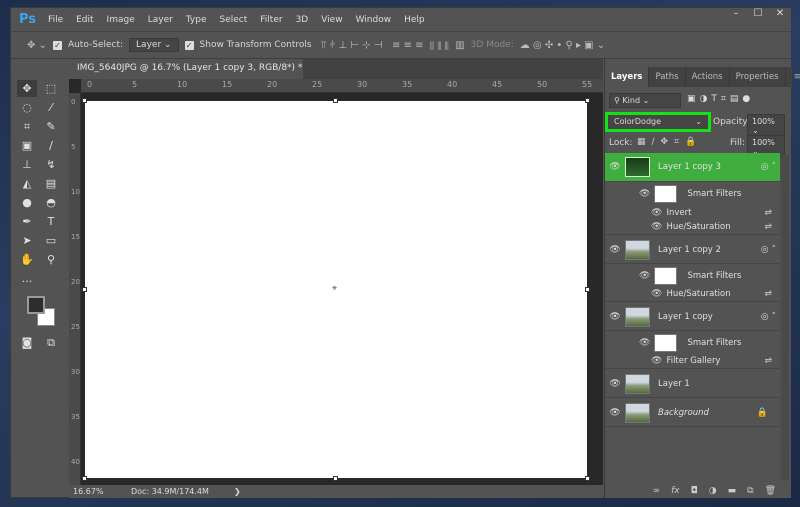 The image size is (800, 507). Describe the element at coordinates (160, 20) in the screenshot. I see `menu-layer: Layer` at that location.